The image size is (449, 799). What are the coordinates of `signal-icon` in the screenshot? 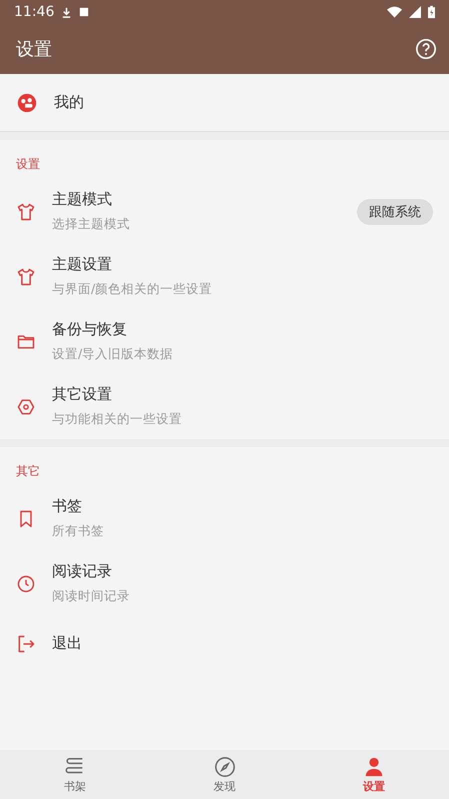 It's located at (415, 12).